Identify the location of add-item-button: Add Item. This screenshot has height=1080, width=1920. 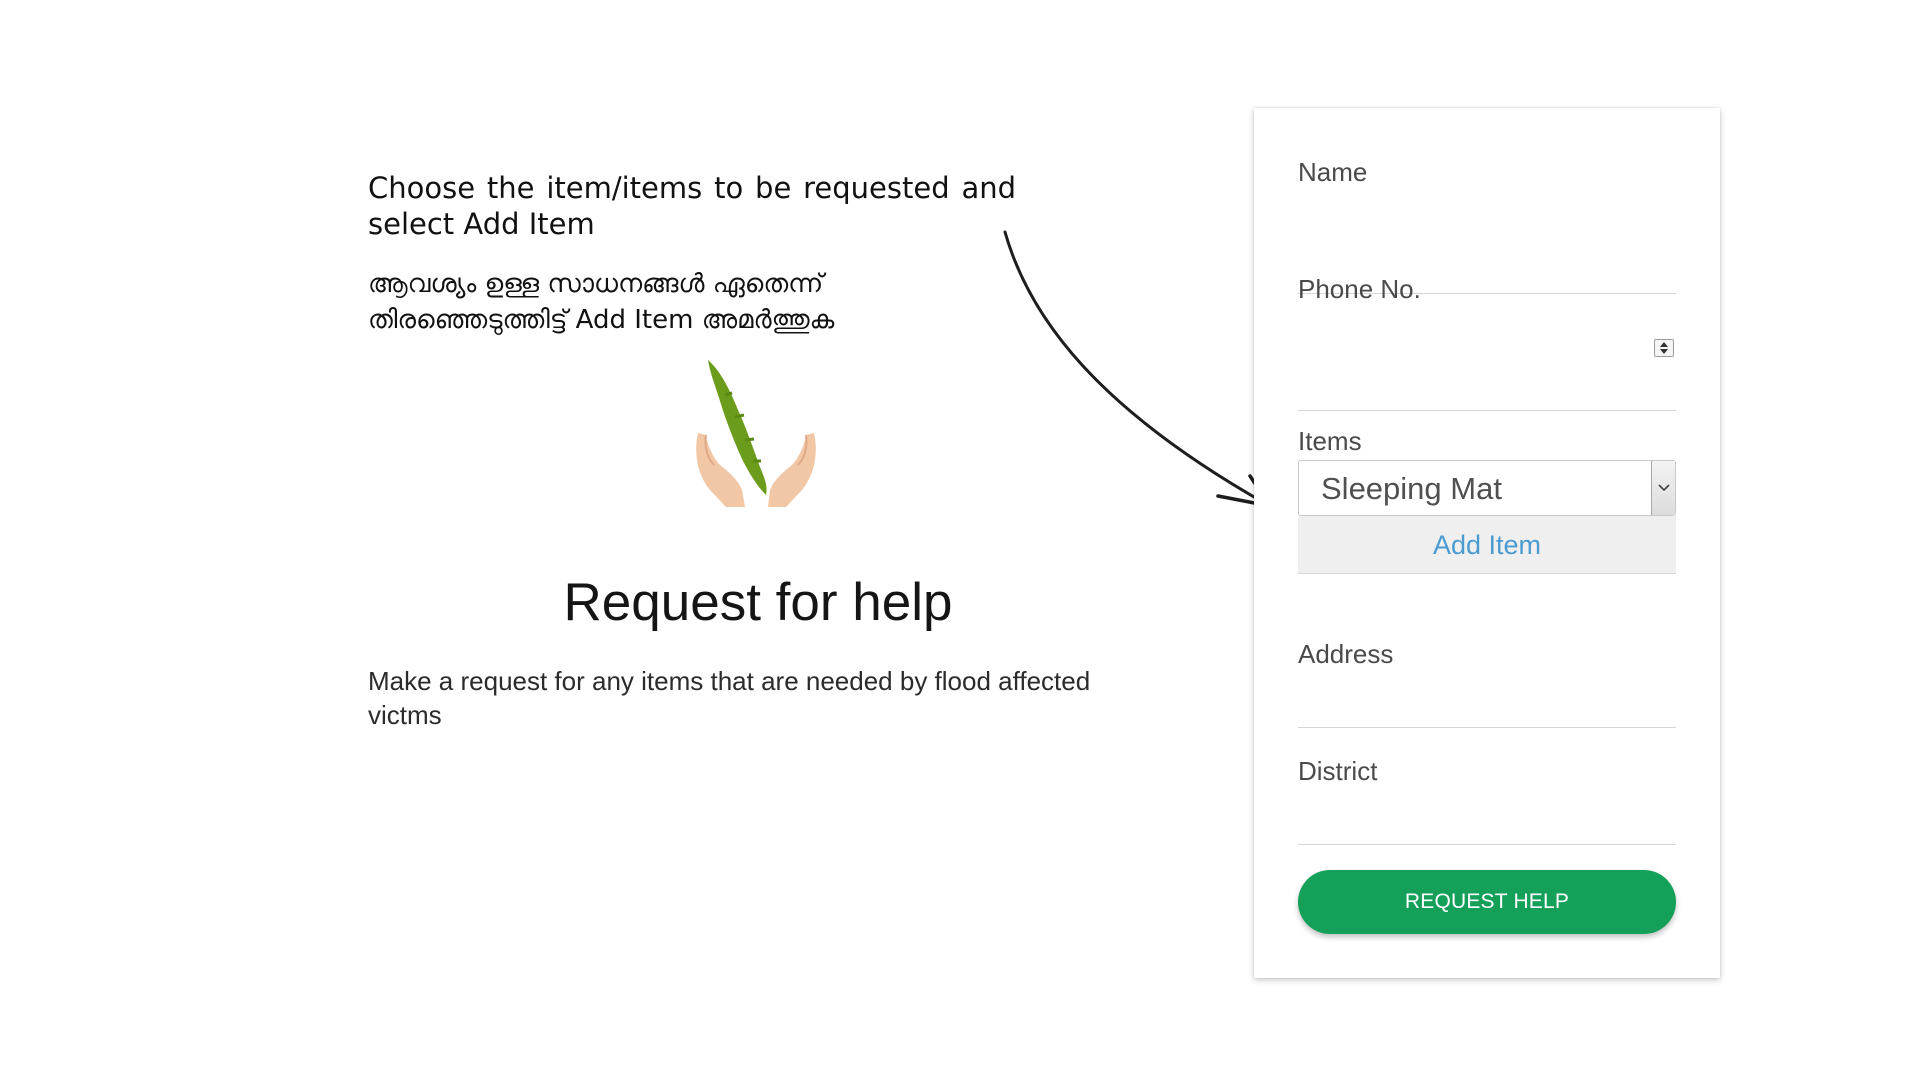
(1487, 545).